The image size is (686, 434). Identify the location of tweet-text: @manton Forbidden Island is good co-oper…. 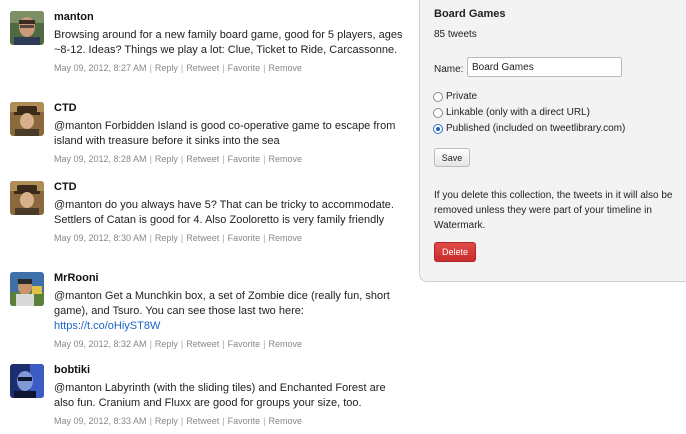
(225, 133).